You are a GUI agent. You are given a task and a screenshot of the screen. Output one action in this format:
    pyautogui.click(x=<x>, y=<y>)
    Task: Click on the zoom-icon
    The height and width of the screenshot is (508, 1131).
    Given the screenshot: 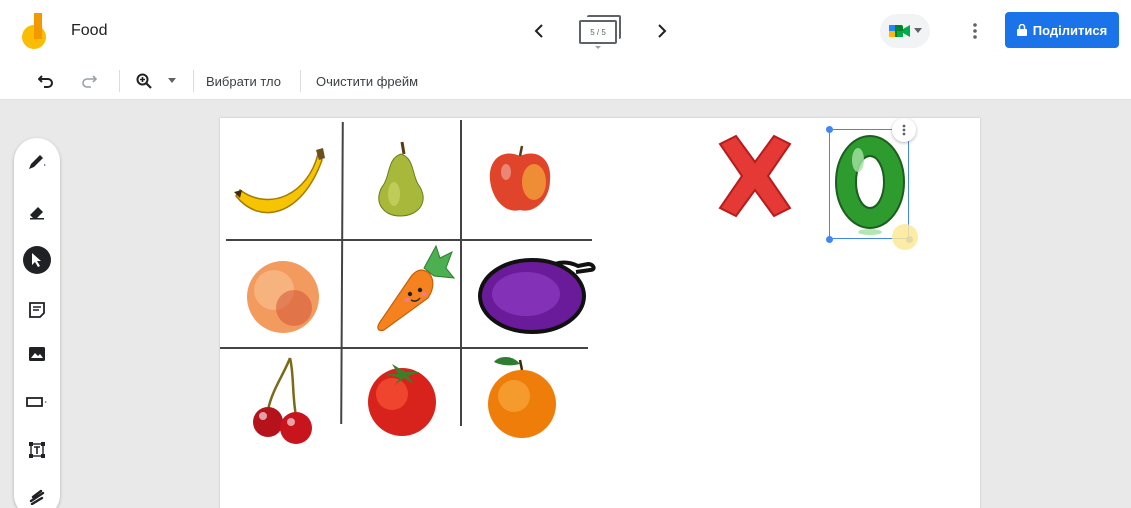 What is the action you would take?
    pyautogui.click(x=144, y=81)
    